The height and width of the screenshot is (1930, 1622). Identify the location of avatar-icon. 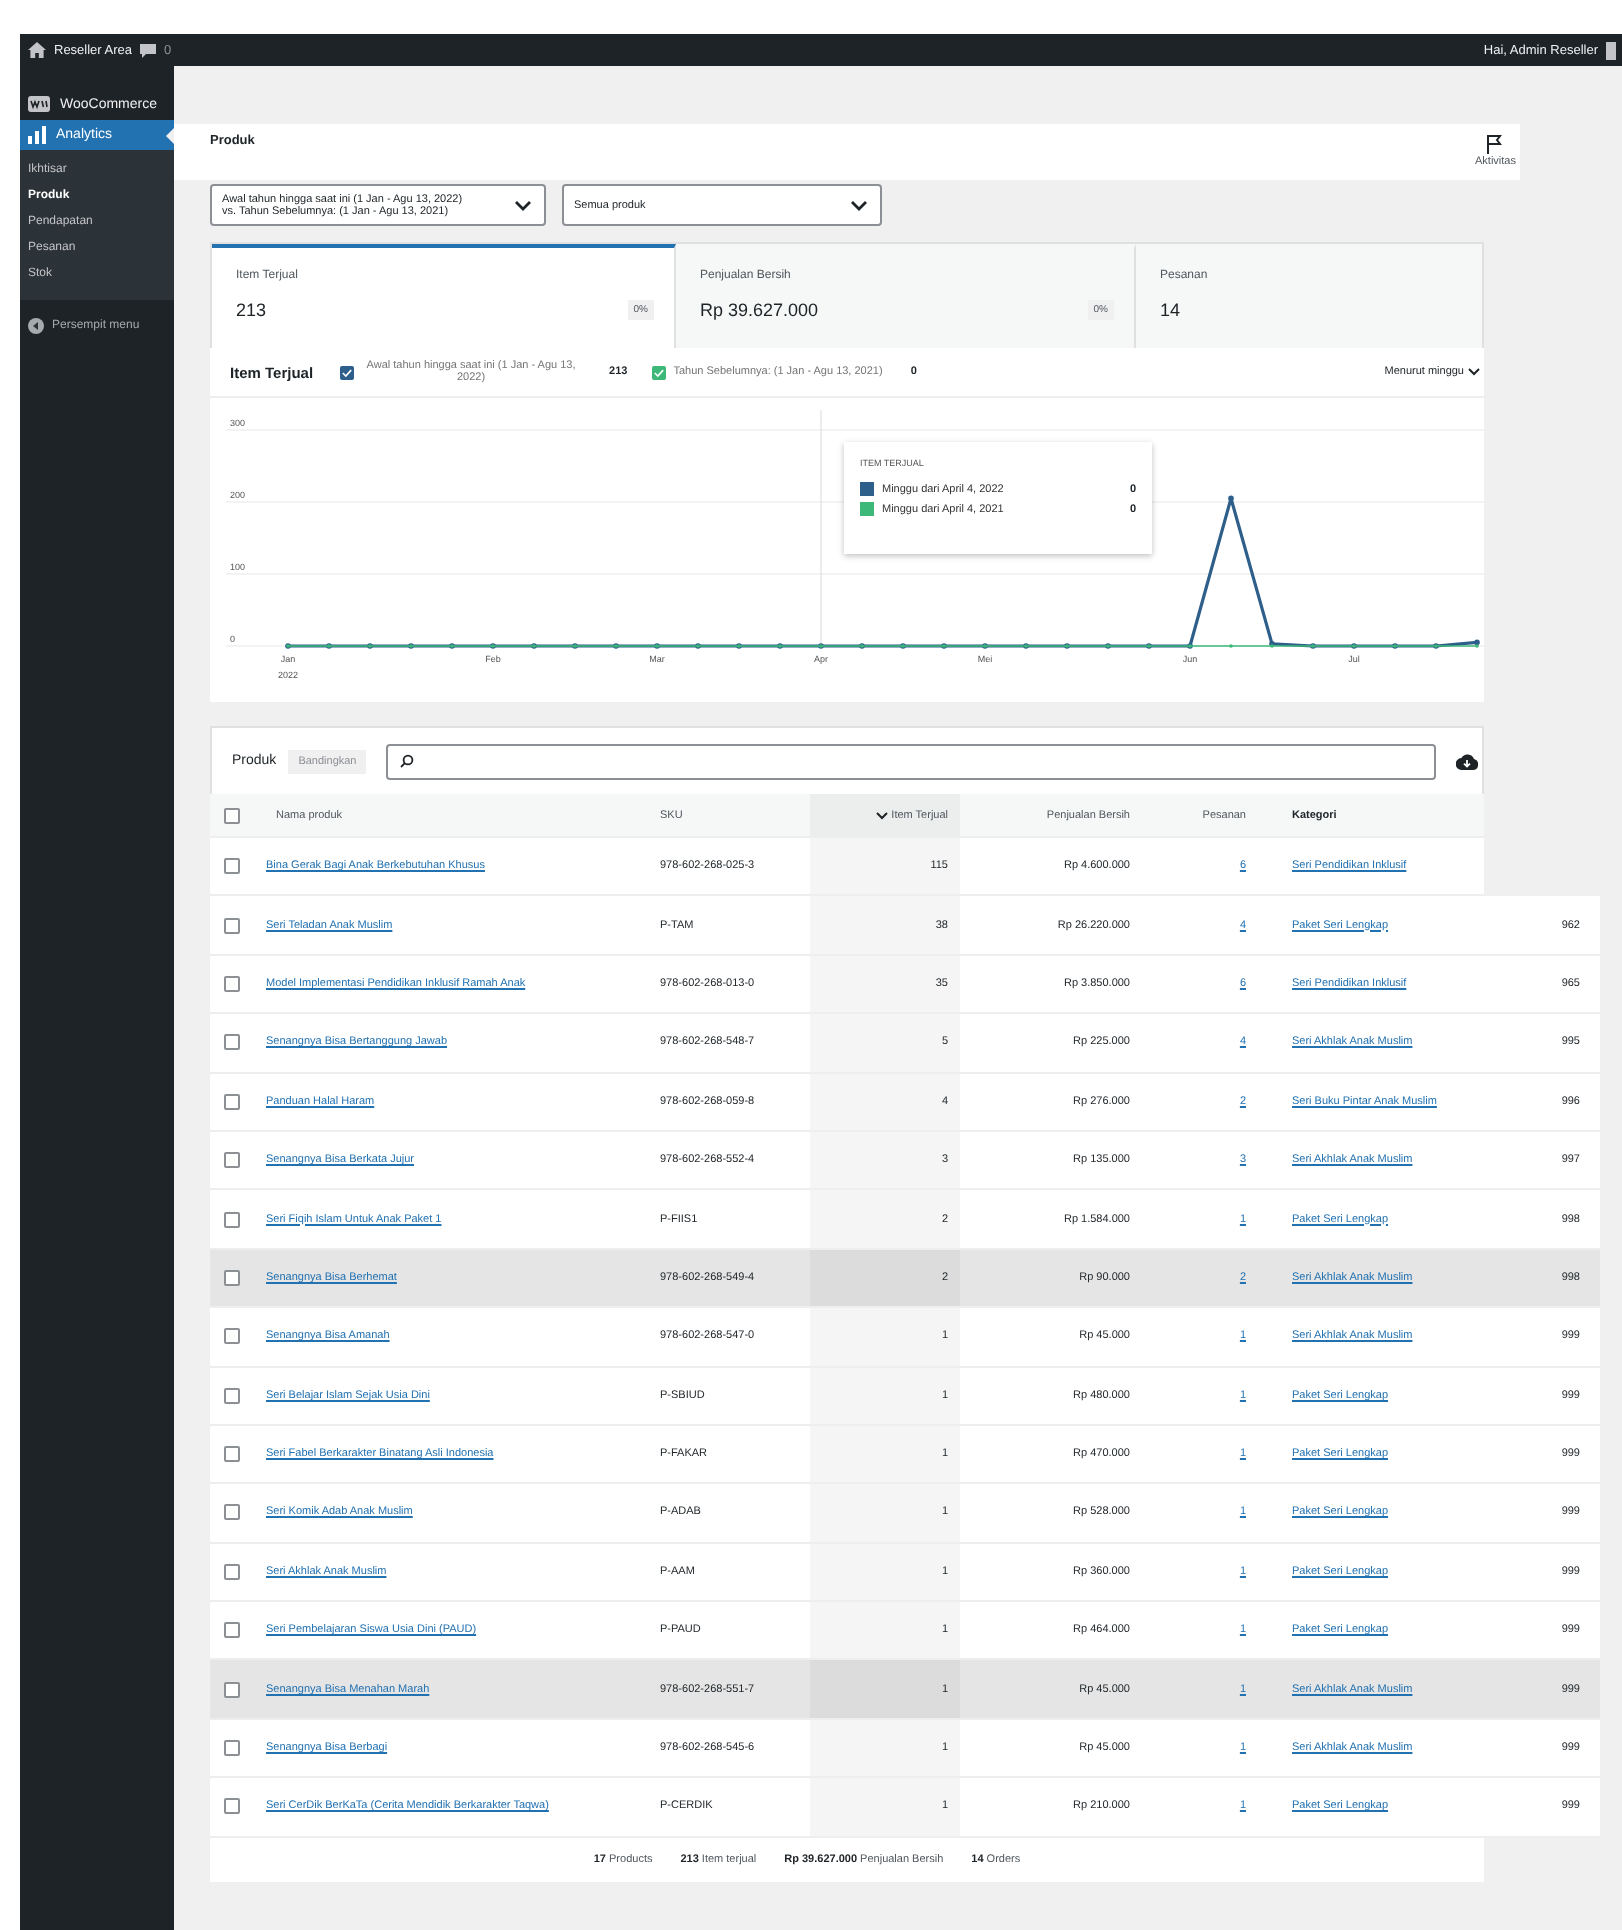
(1611, 50).